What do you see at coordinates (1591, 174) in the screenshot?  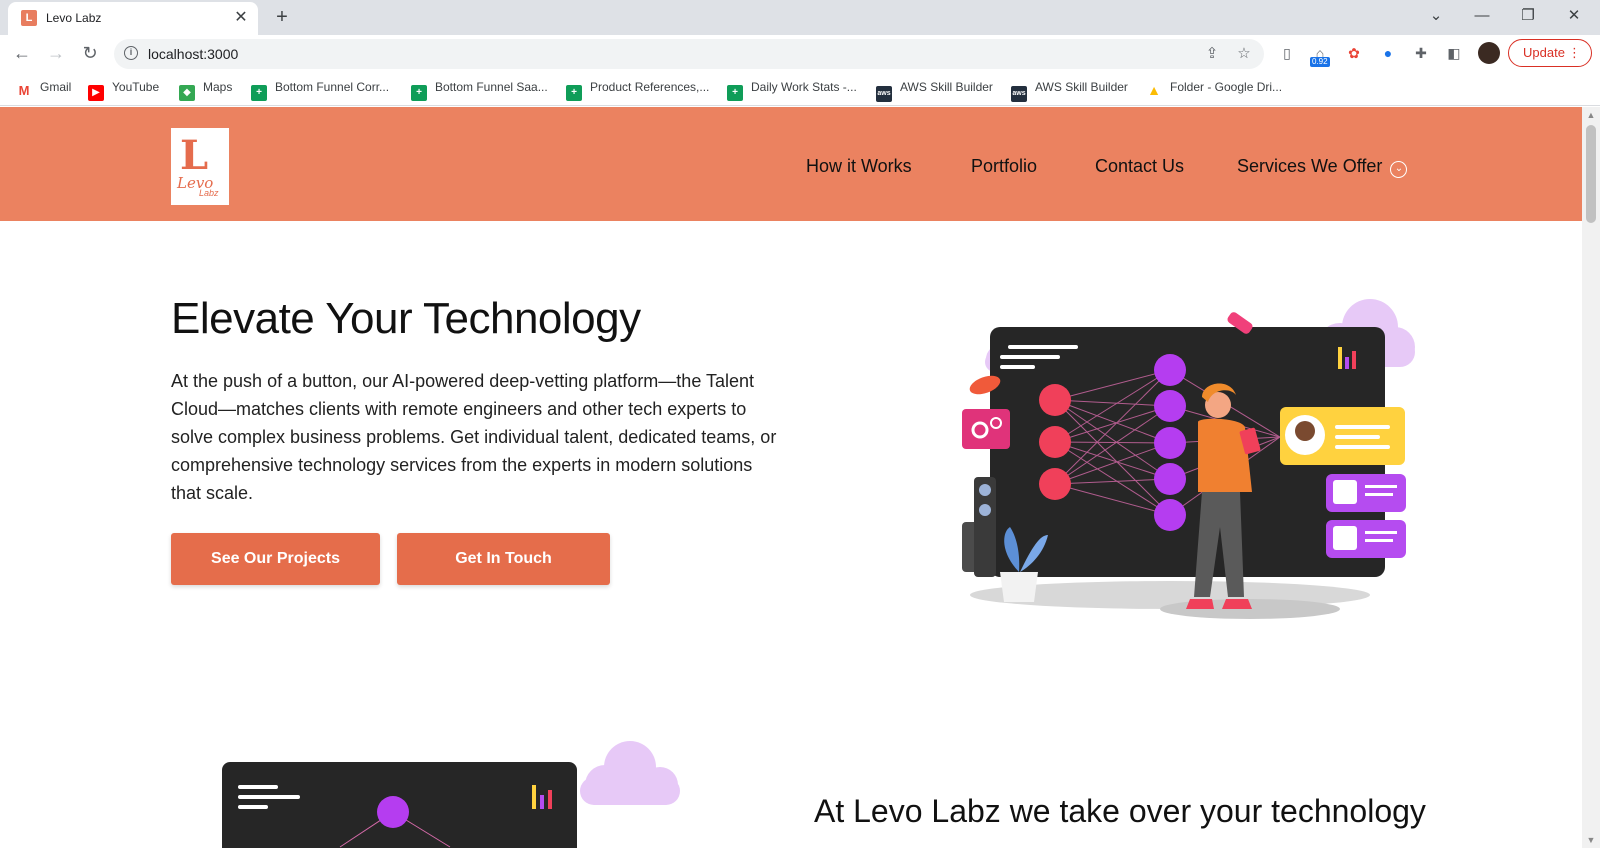 I see `scroll-thumb` at bounding box center [1591, 174].